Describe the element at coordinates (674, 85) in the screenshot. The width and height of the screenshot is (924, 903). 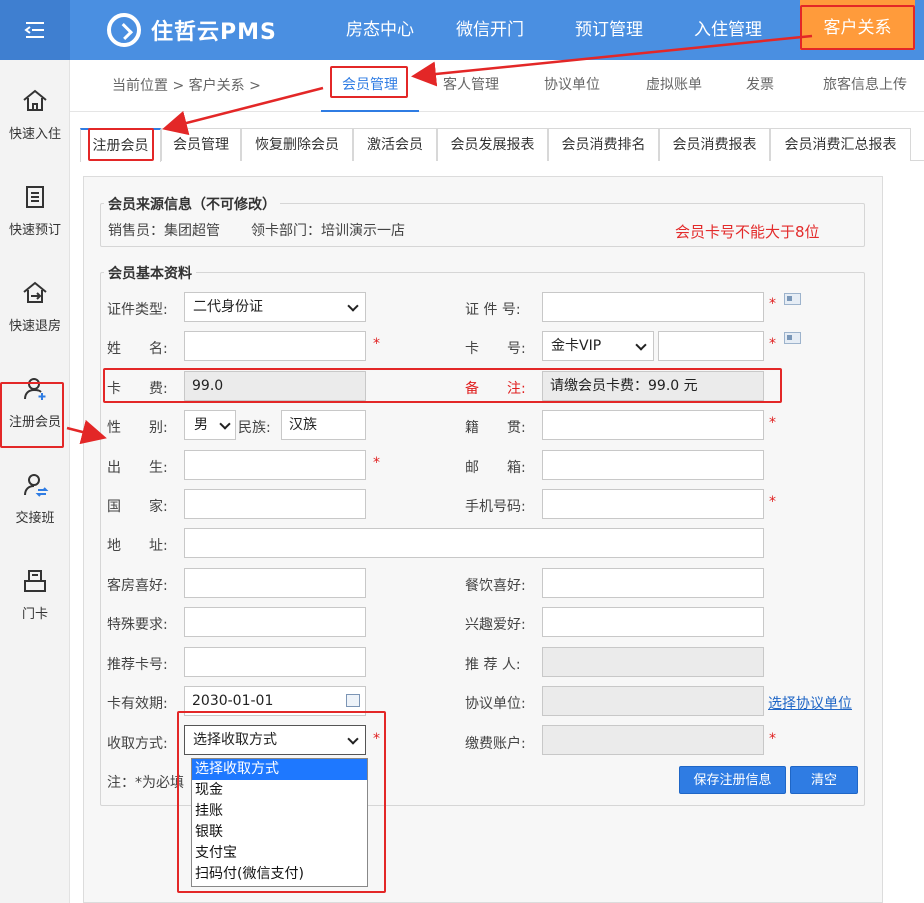
I see `subnav-virtual-bill: 虚拟账单` at that location.